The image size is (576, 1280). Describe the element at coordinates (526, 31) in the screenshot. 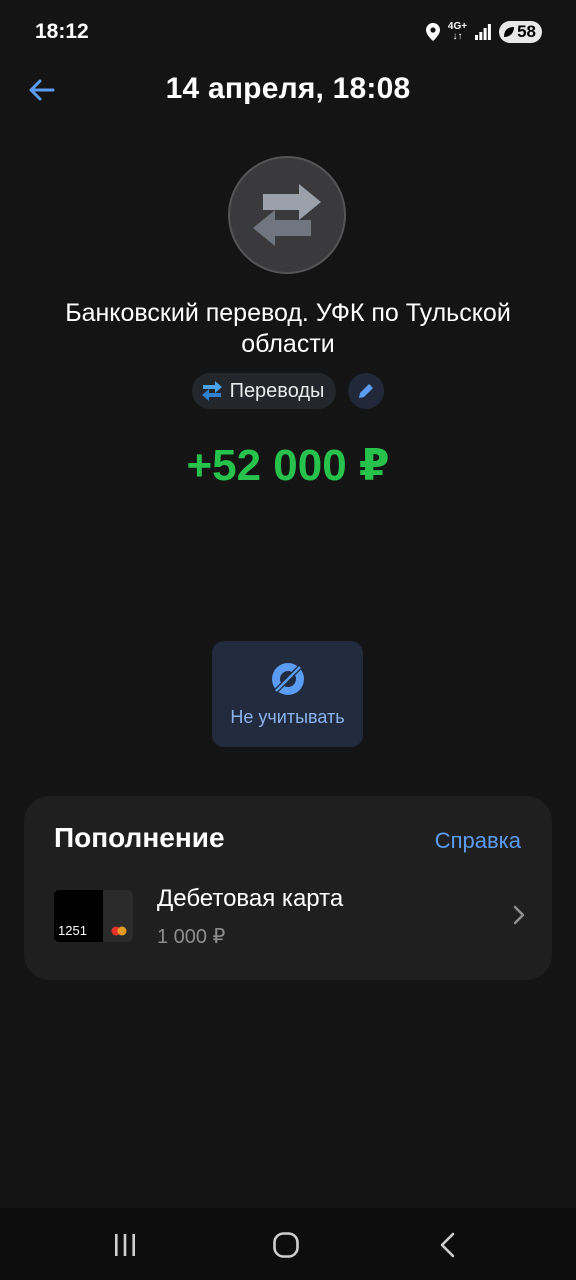

I see `battery-level: 58` at that location.